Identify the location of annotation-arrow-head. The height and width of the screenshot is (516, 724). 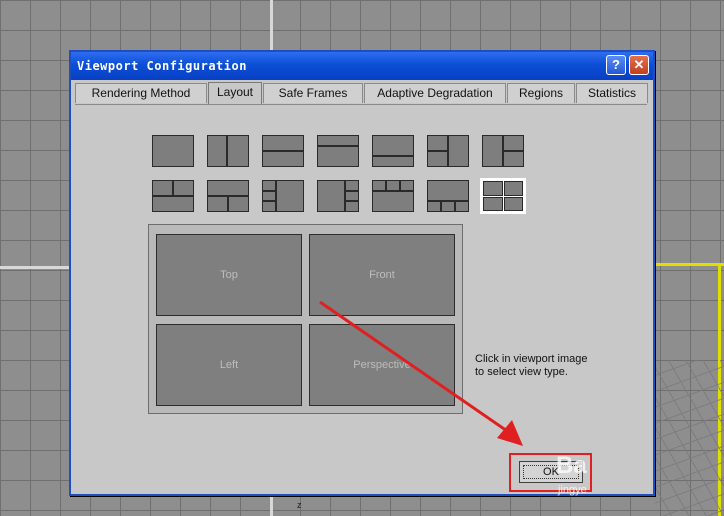
(510, 433).